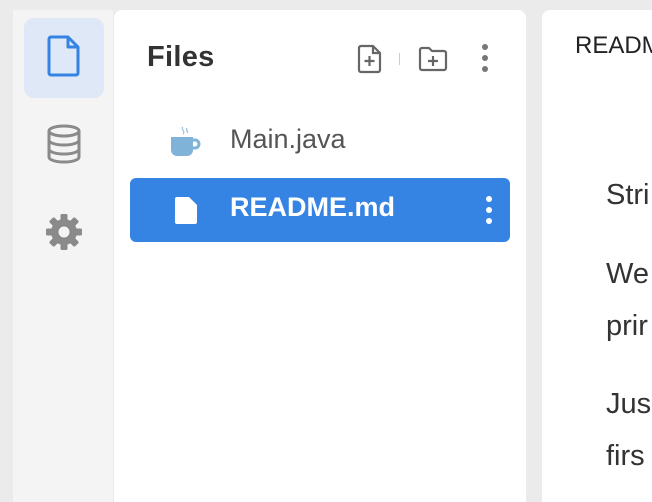 This screenshot has width=652, height=502. What do you see at coordinates (489, 212) in the screenshot?
I see `file-more-icon` at bounding box center [489, 212].